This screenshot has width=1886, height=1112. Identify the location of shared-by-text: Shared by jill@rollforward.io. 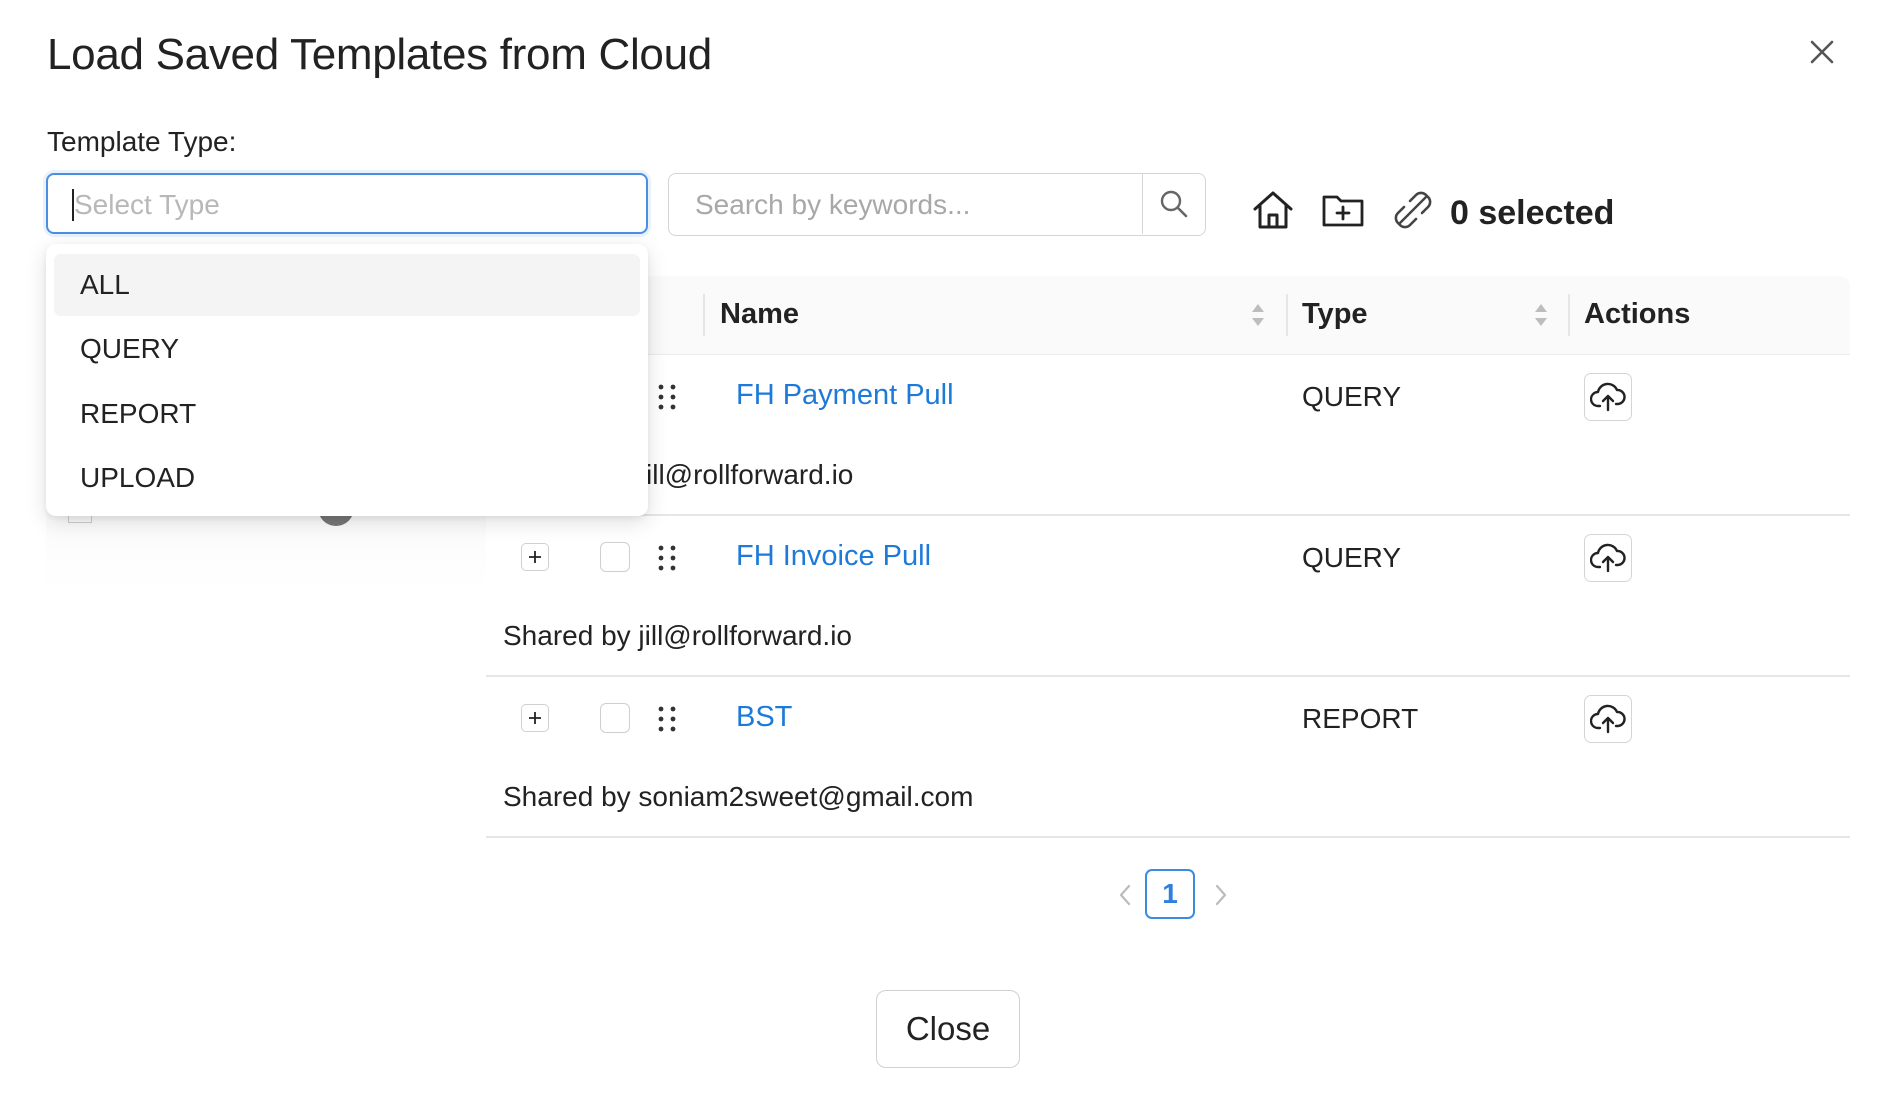
(678, 635).